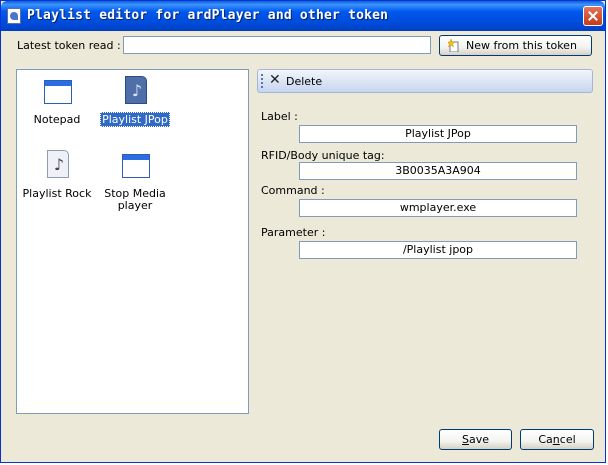 The width and height of the screenshot is (608, 465). I want to click on list-item-playlist-jpop: ♪ Playlist JPop, so click(135, 104).